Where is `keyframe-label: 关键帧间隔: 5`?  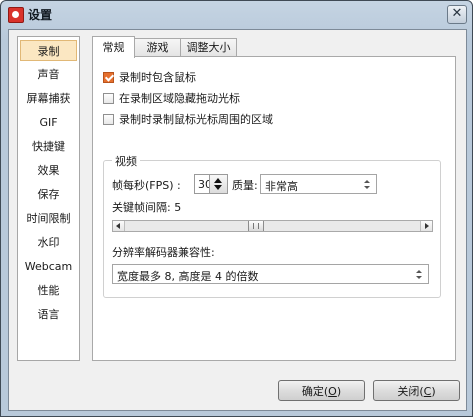 keyframe-label: 关键帧间隔: 5 is located at coordinates (147, 207).